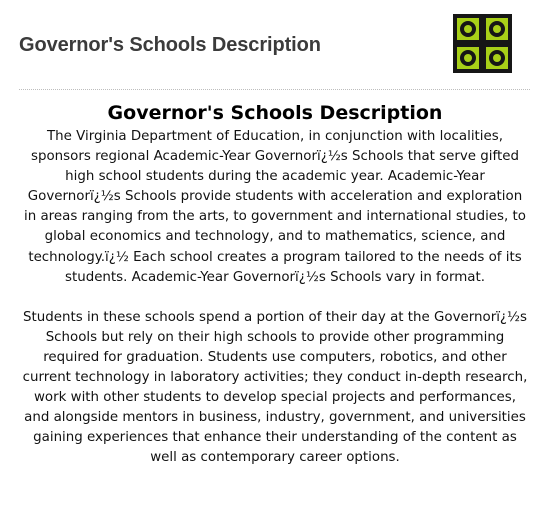 The image size is (549, 525). I want to click on header-divider, so click(274, 89).